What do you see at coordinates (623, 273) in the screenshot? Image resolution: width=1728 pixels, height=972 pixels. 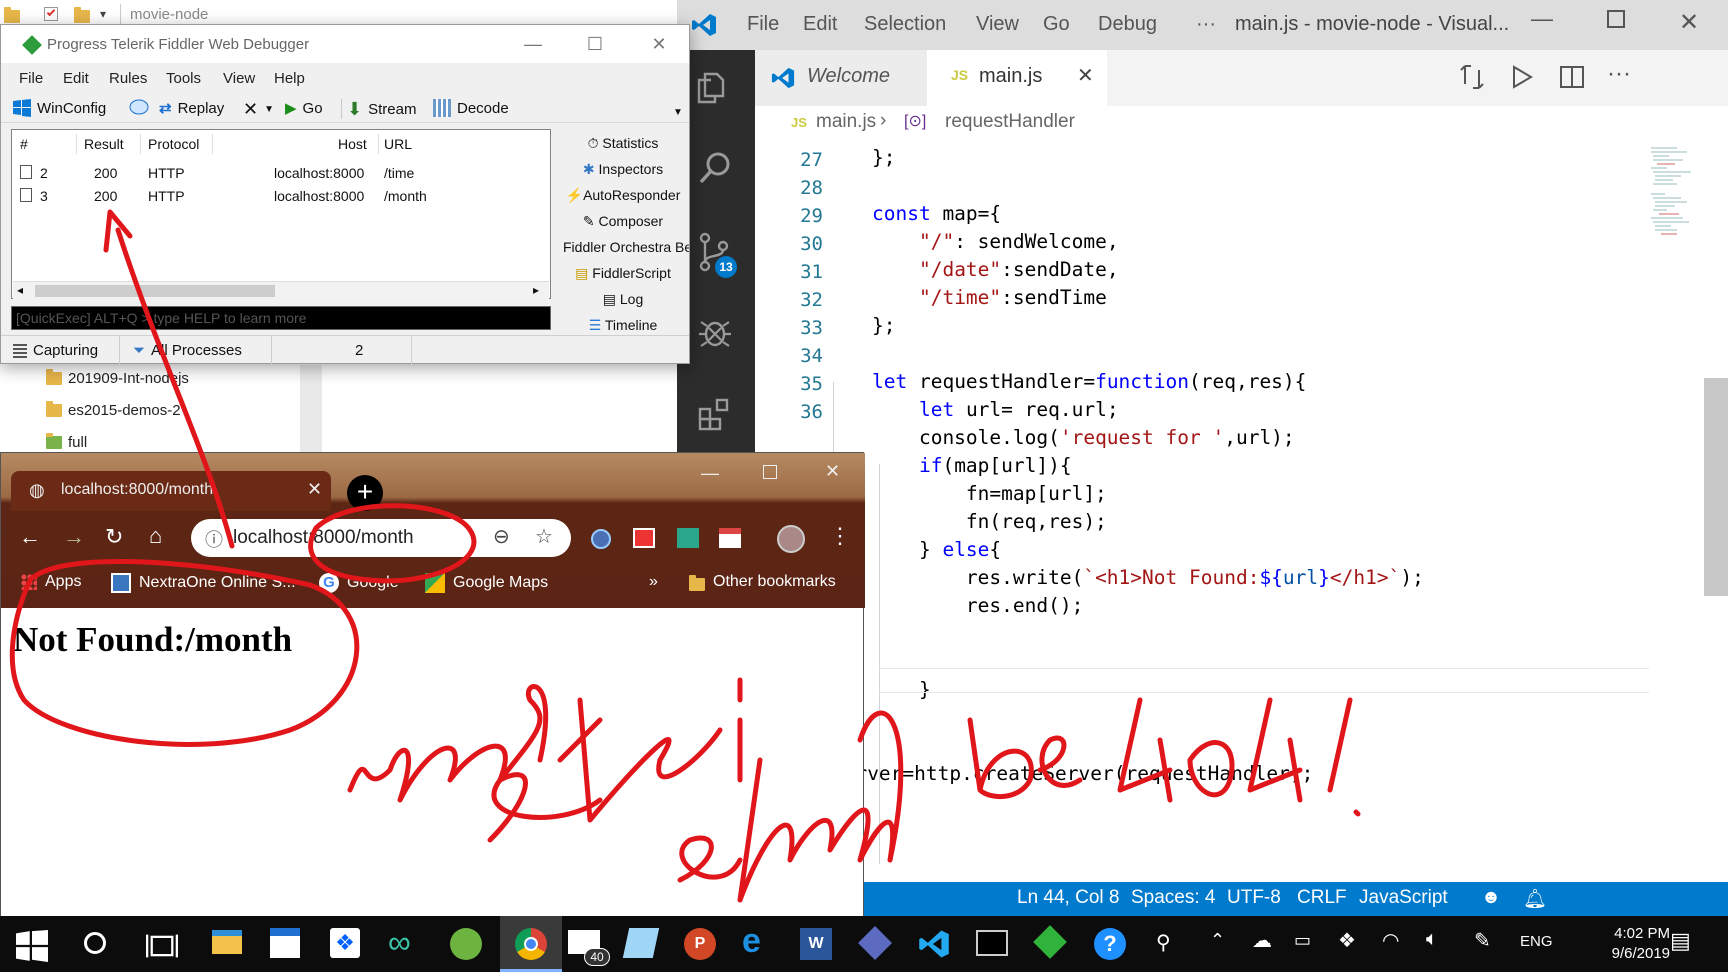 I see `tab-fiddlerscript: ▤ FiddlerScript` at bounding box center [623, 273].